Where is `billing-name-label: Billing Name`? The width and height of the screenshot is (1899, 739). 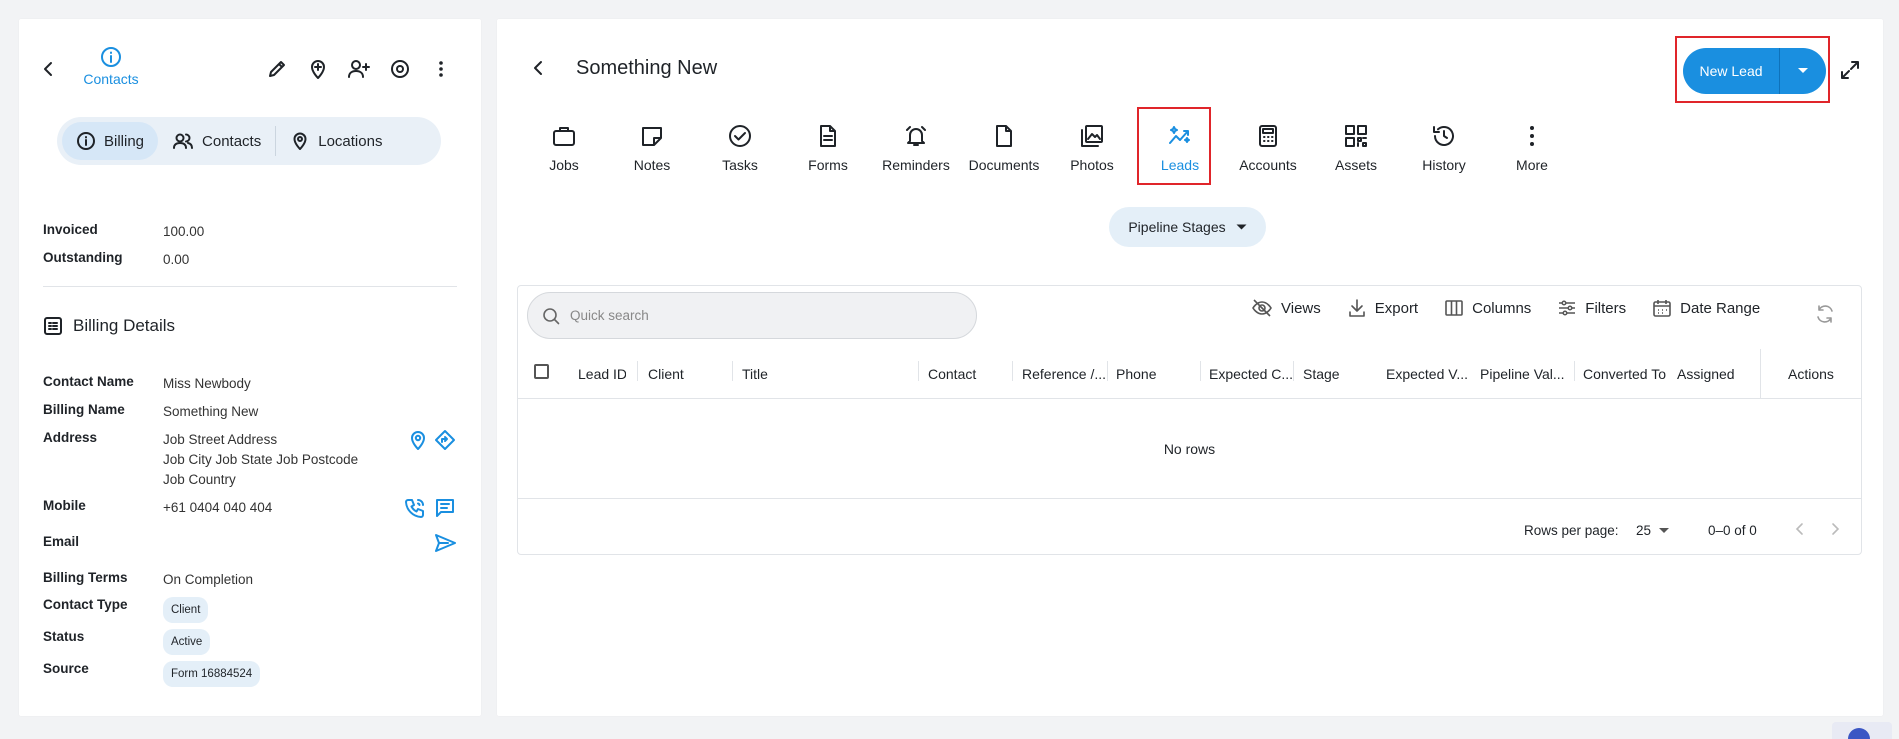 billing-name-label: Billing Name is located at coordinates (84, 409).